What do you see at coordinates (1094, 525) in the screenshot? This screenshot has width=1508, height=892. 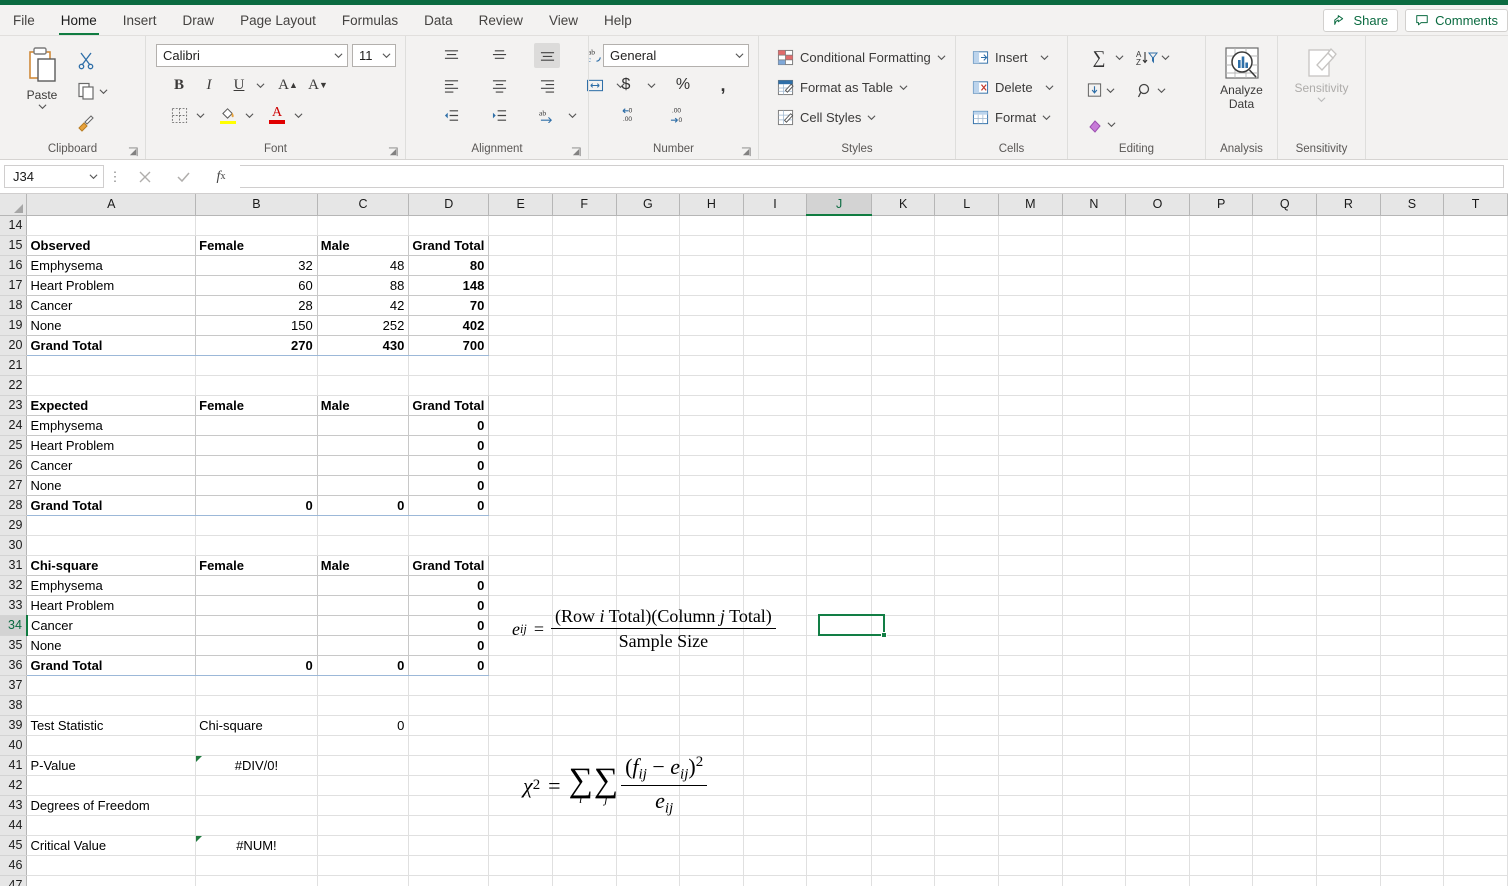 I see `cell-empty-N29` at bounding box center [1094, 525].